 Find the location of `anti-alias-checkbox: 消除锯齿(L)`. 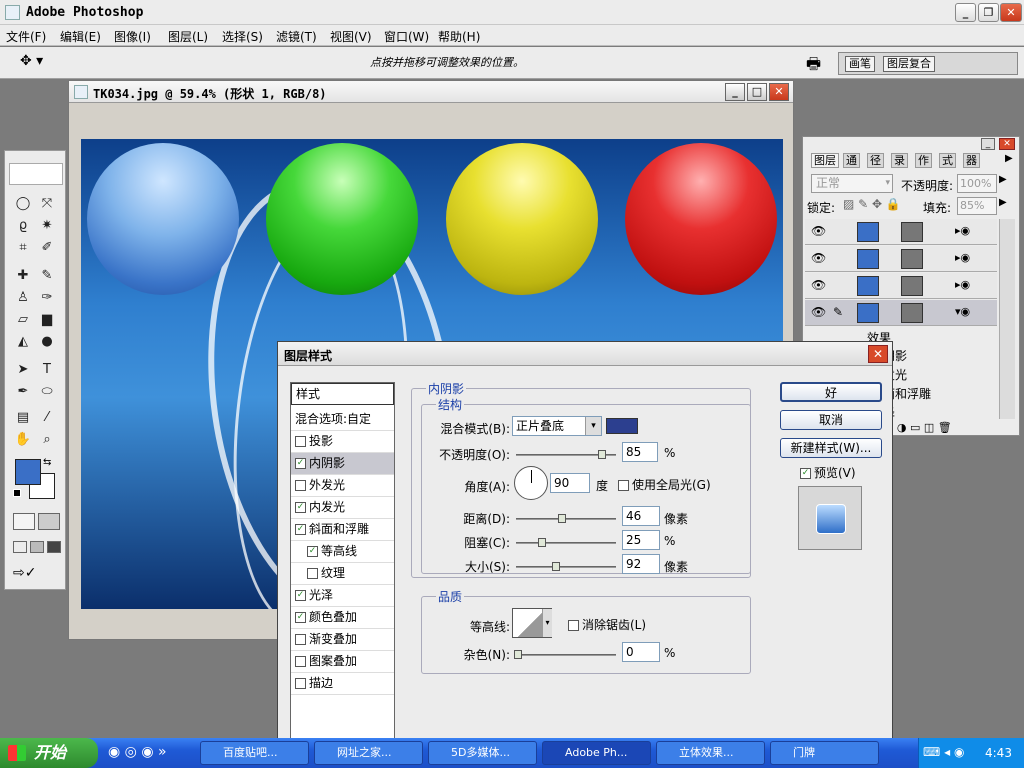

anti-alias-checkbox: 消除锯齿(L) is located at coordinates (607, 624).